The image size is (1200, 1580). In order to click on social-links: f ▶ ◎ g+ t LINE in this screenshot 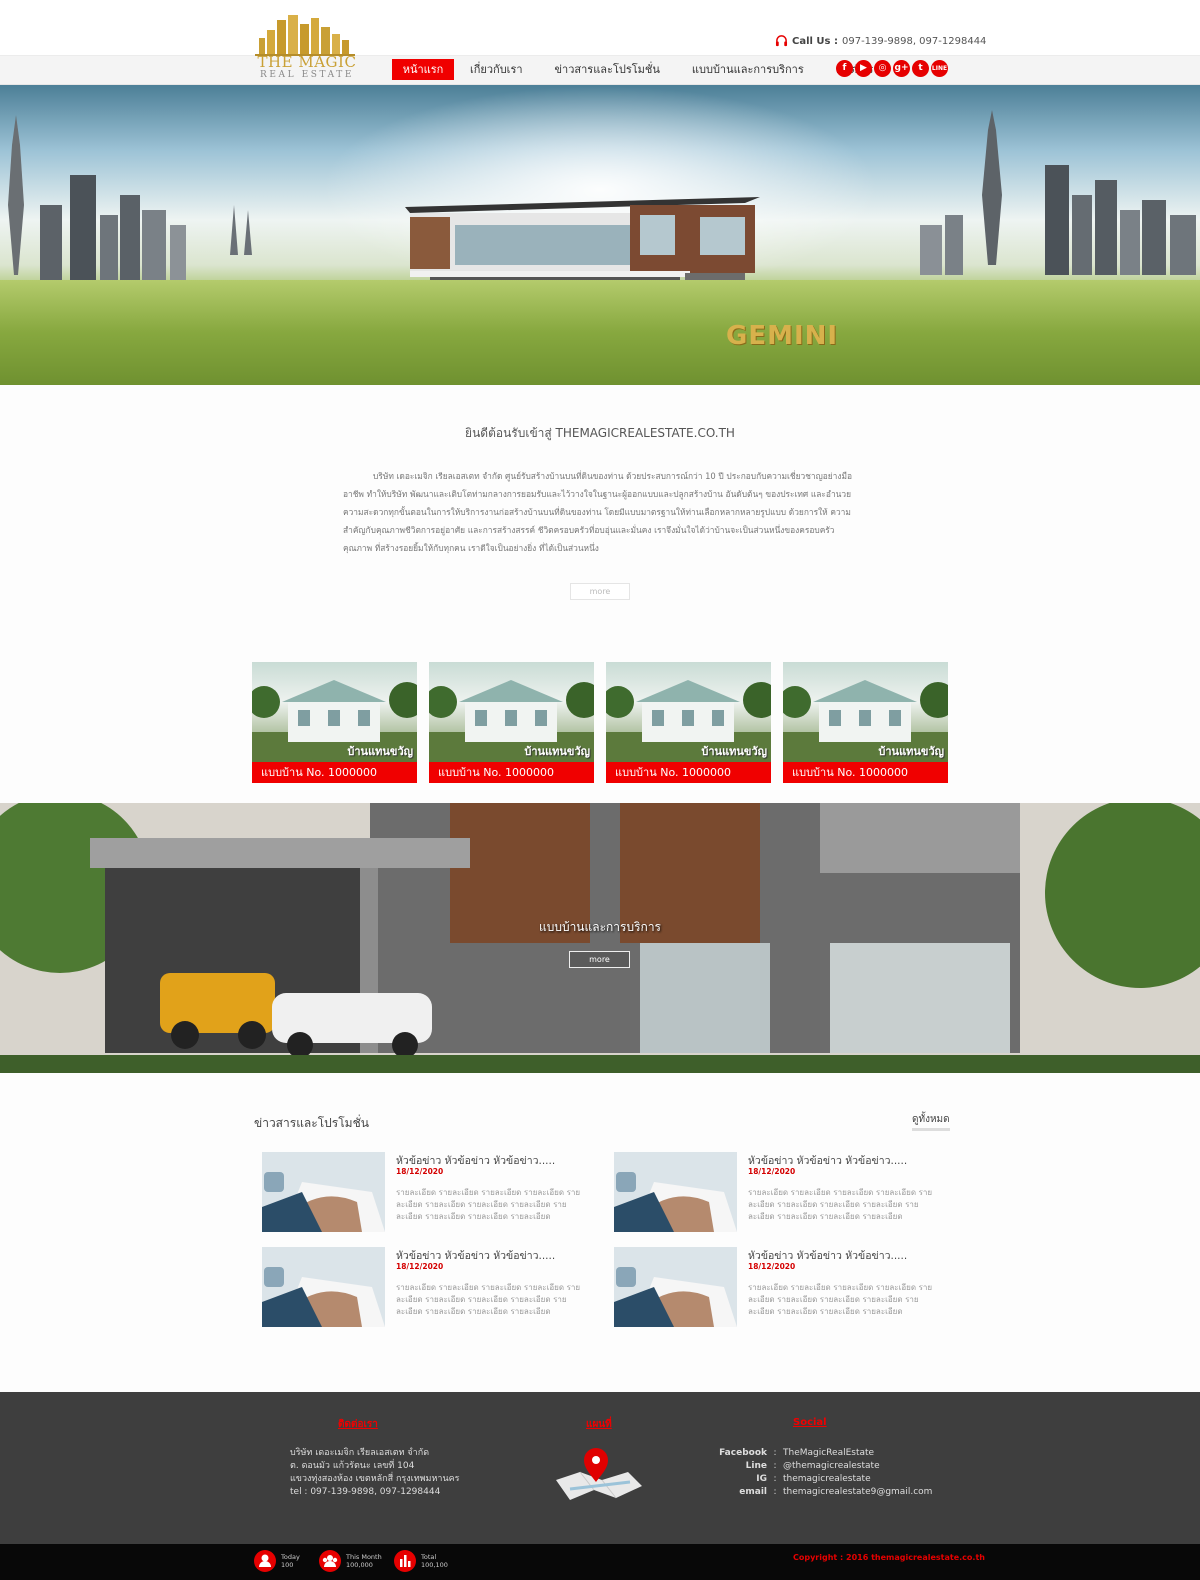, I will do `click(892, 68)`.